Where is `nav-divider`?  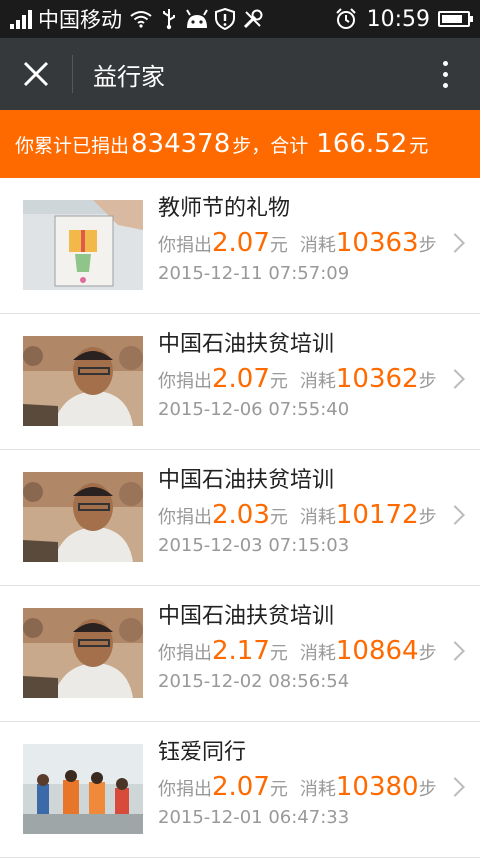 nav-divider is located at coordinates (72, 74).